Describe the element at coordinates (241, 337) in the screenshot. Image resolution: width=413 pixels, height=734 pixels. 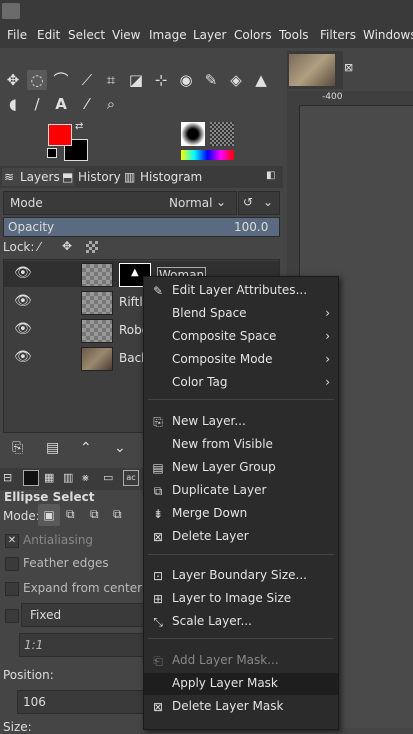
I see `menu-item-composite-space: Composite Space ›` at that location.